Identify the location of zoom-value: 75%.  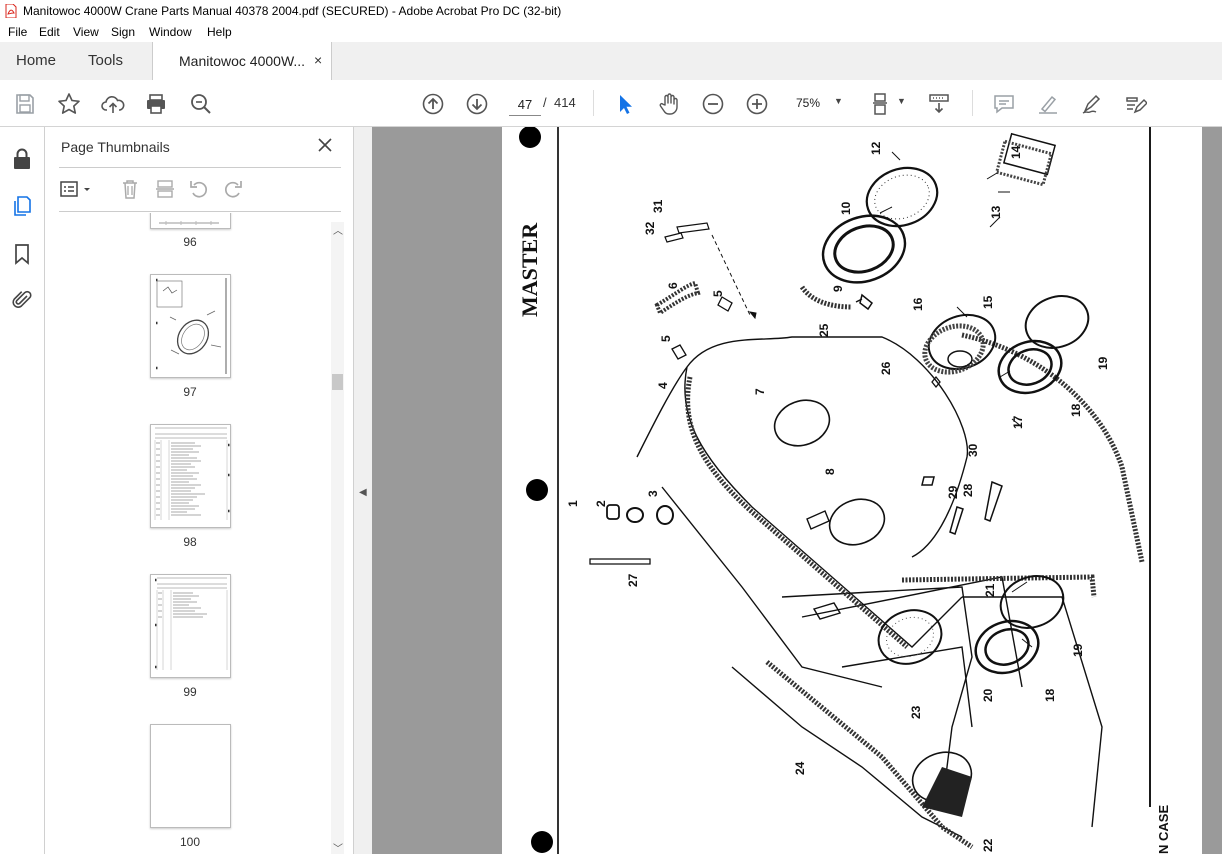
(808, 103).